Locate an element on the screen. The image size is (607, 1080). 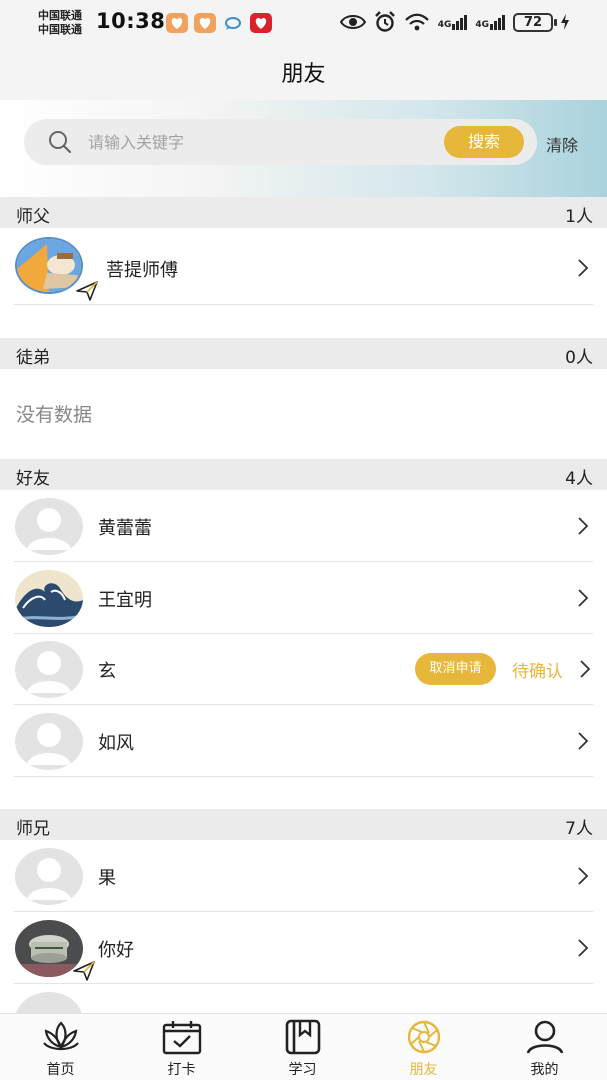
section-title: 师兄 is located at coordinates (33, 829).